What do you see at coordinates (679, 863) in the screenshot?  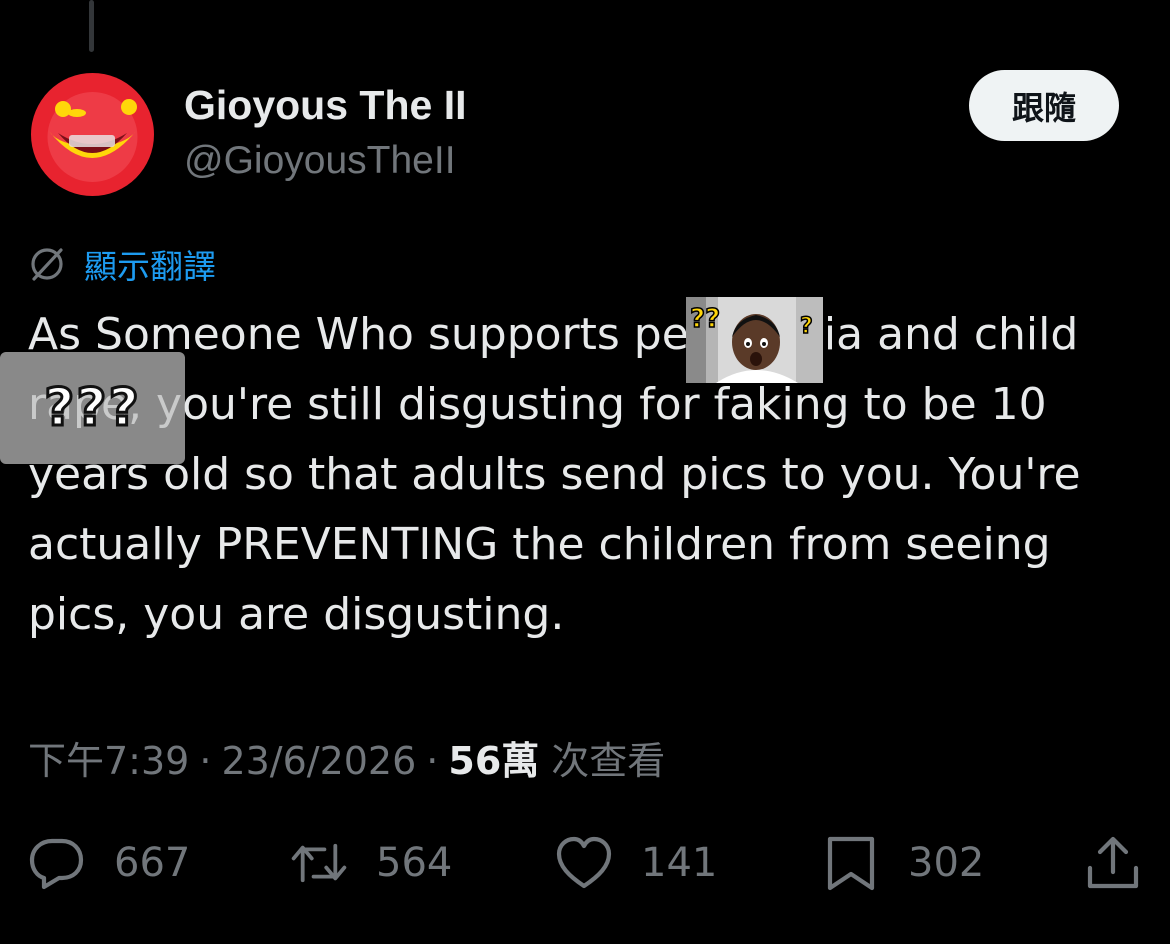 I see `like-count: 141` at bounding box center [679, 863].